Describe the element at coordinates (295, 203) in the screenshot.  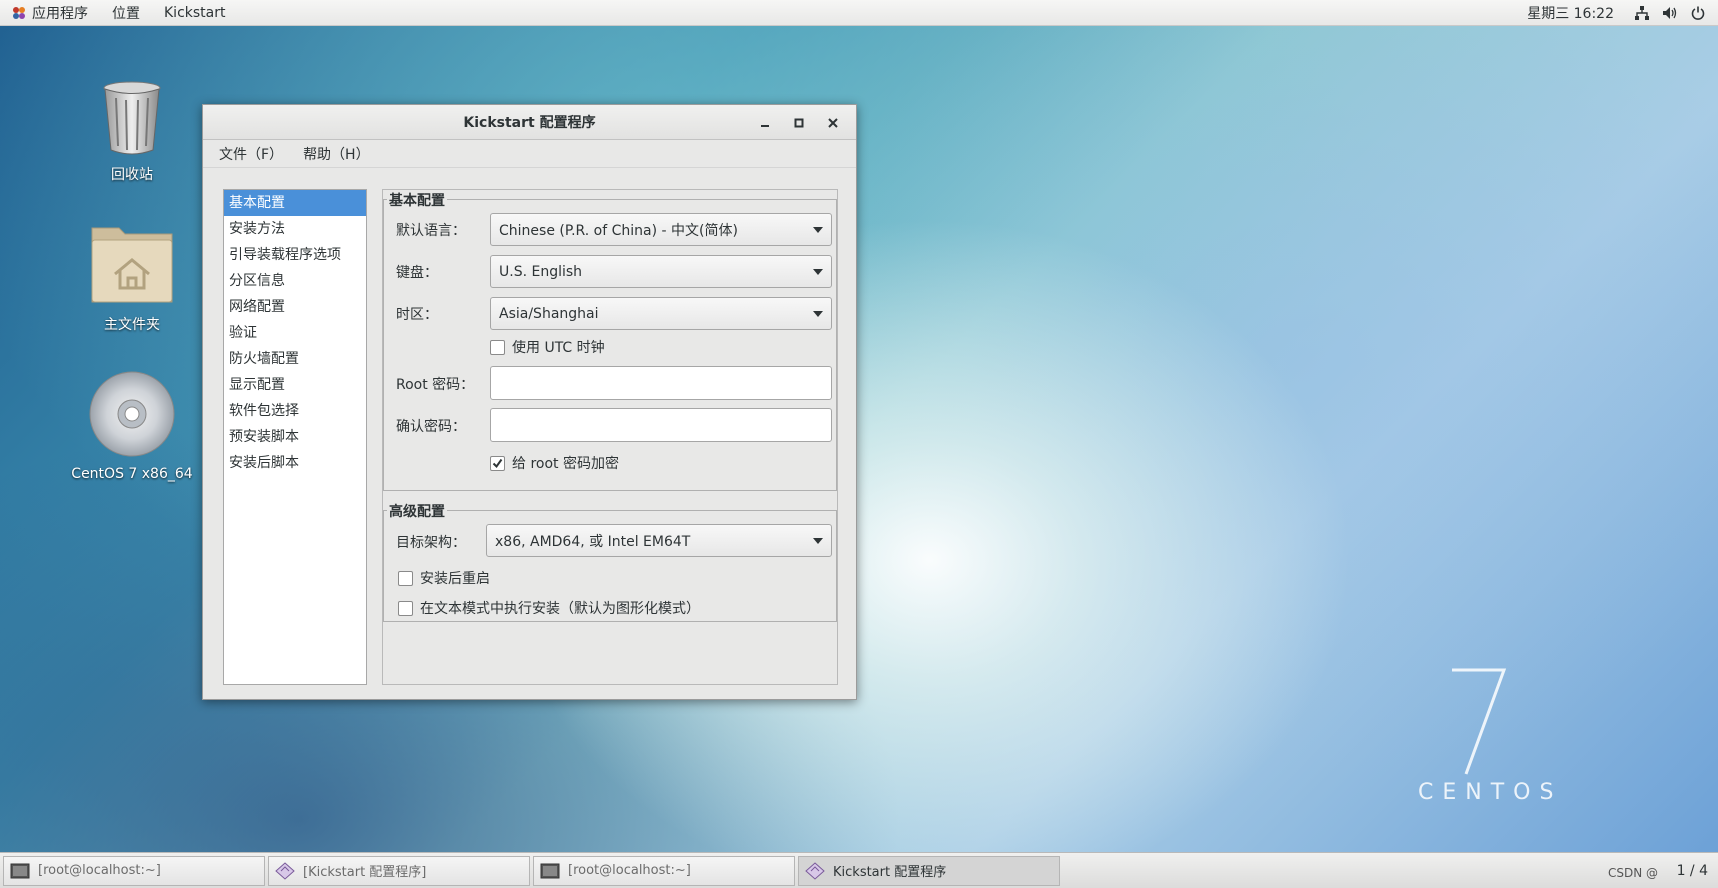
I see `nav-item-basic: 基本配置` at that location.